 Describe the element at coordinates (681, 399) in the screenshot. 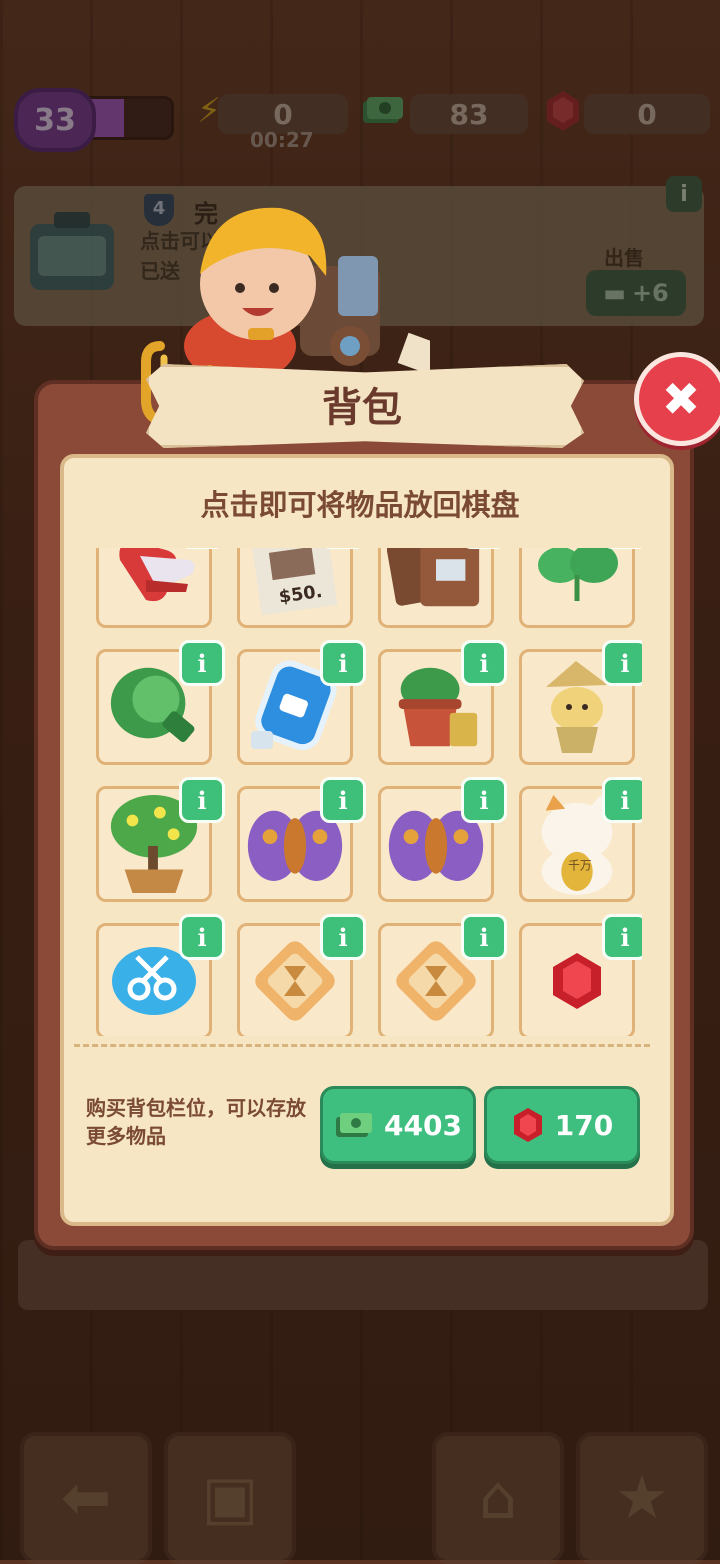

I see `close-icon: ✖` at that location.